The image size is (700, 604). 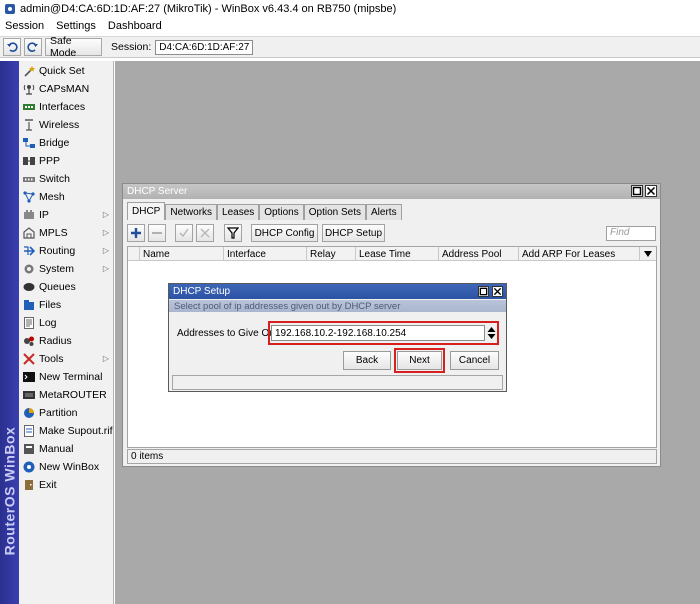 I want to click on manual-icon, so click(x=29, y=449).